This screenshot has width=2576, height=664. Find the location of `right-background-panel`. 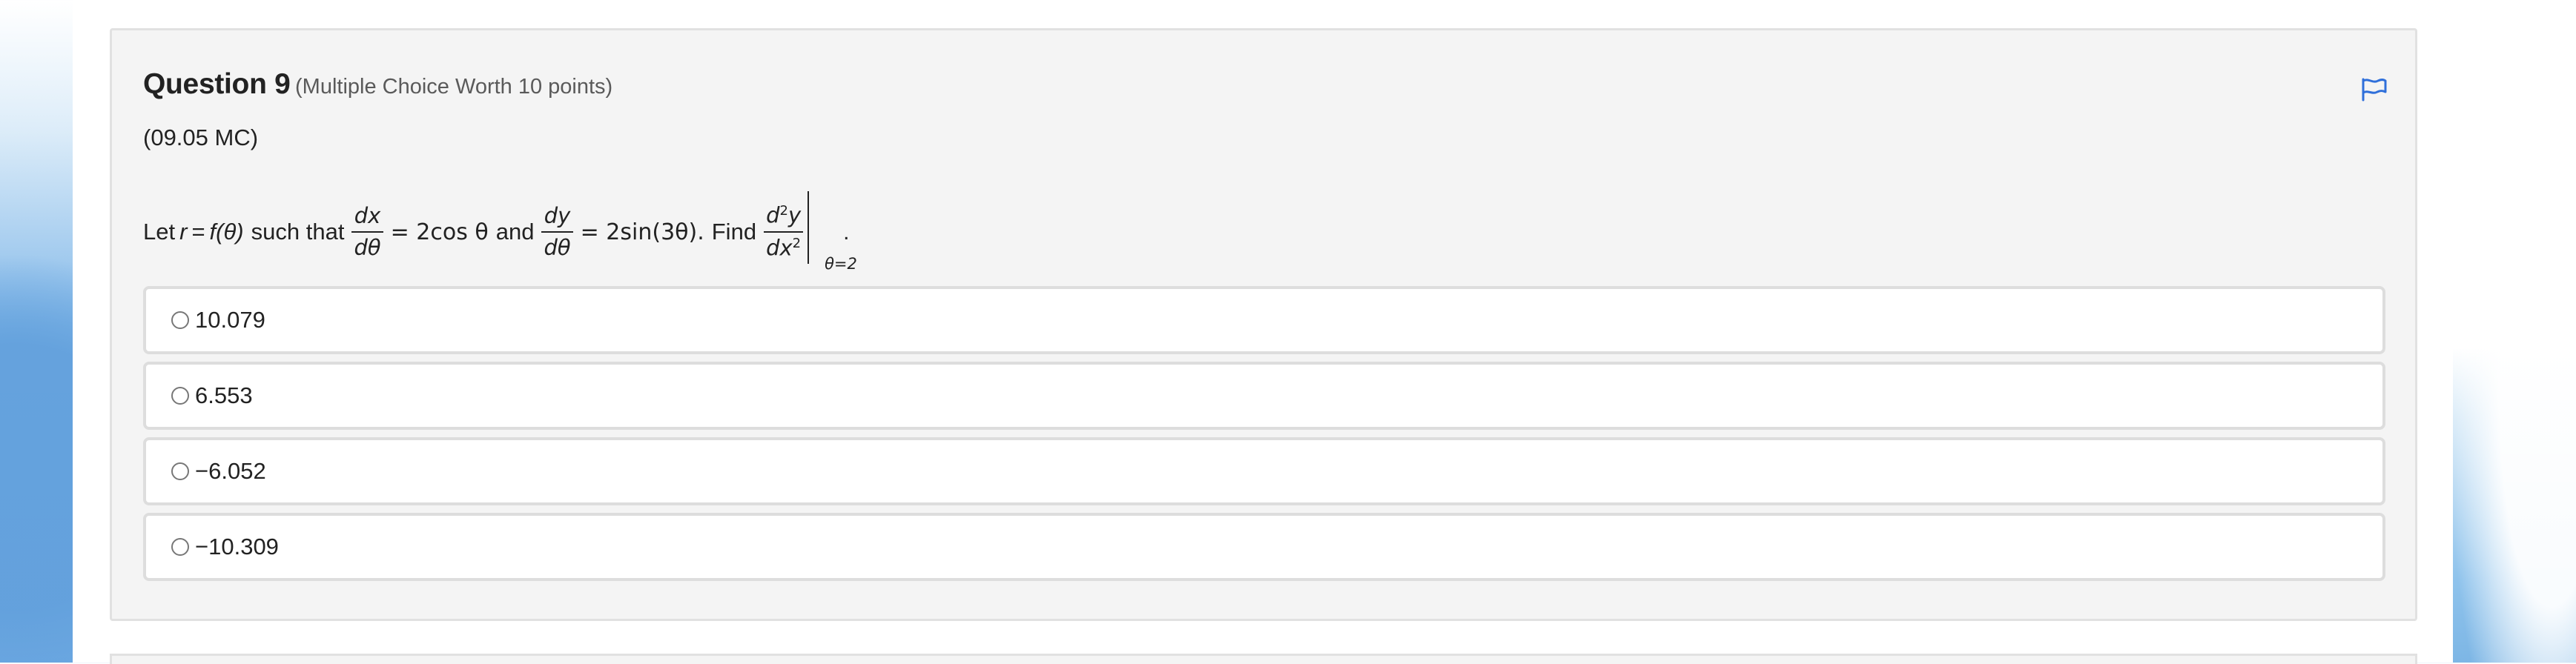

right-background-panel is located at coordinates (2514, 331).